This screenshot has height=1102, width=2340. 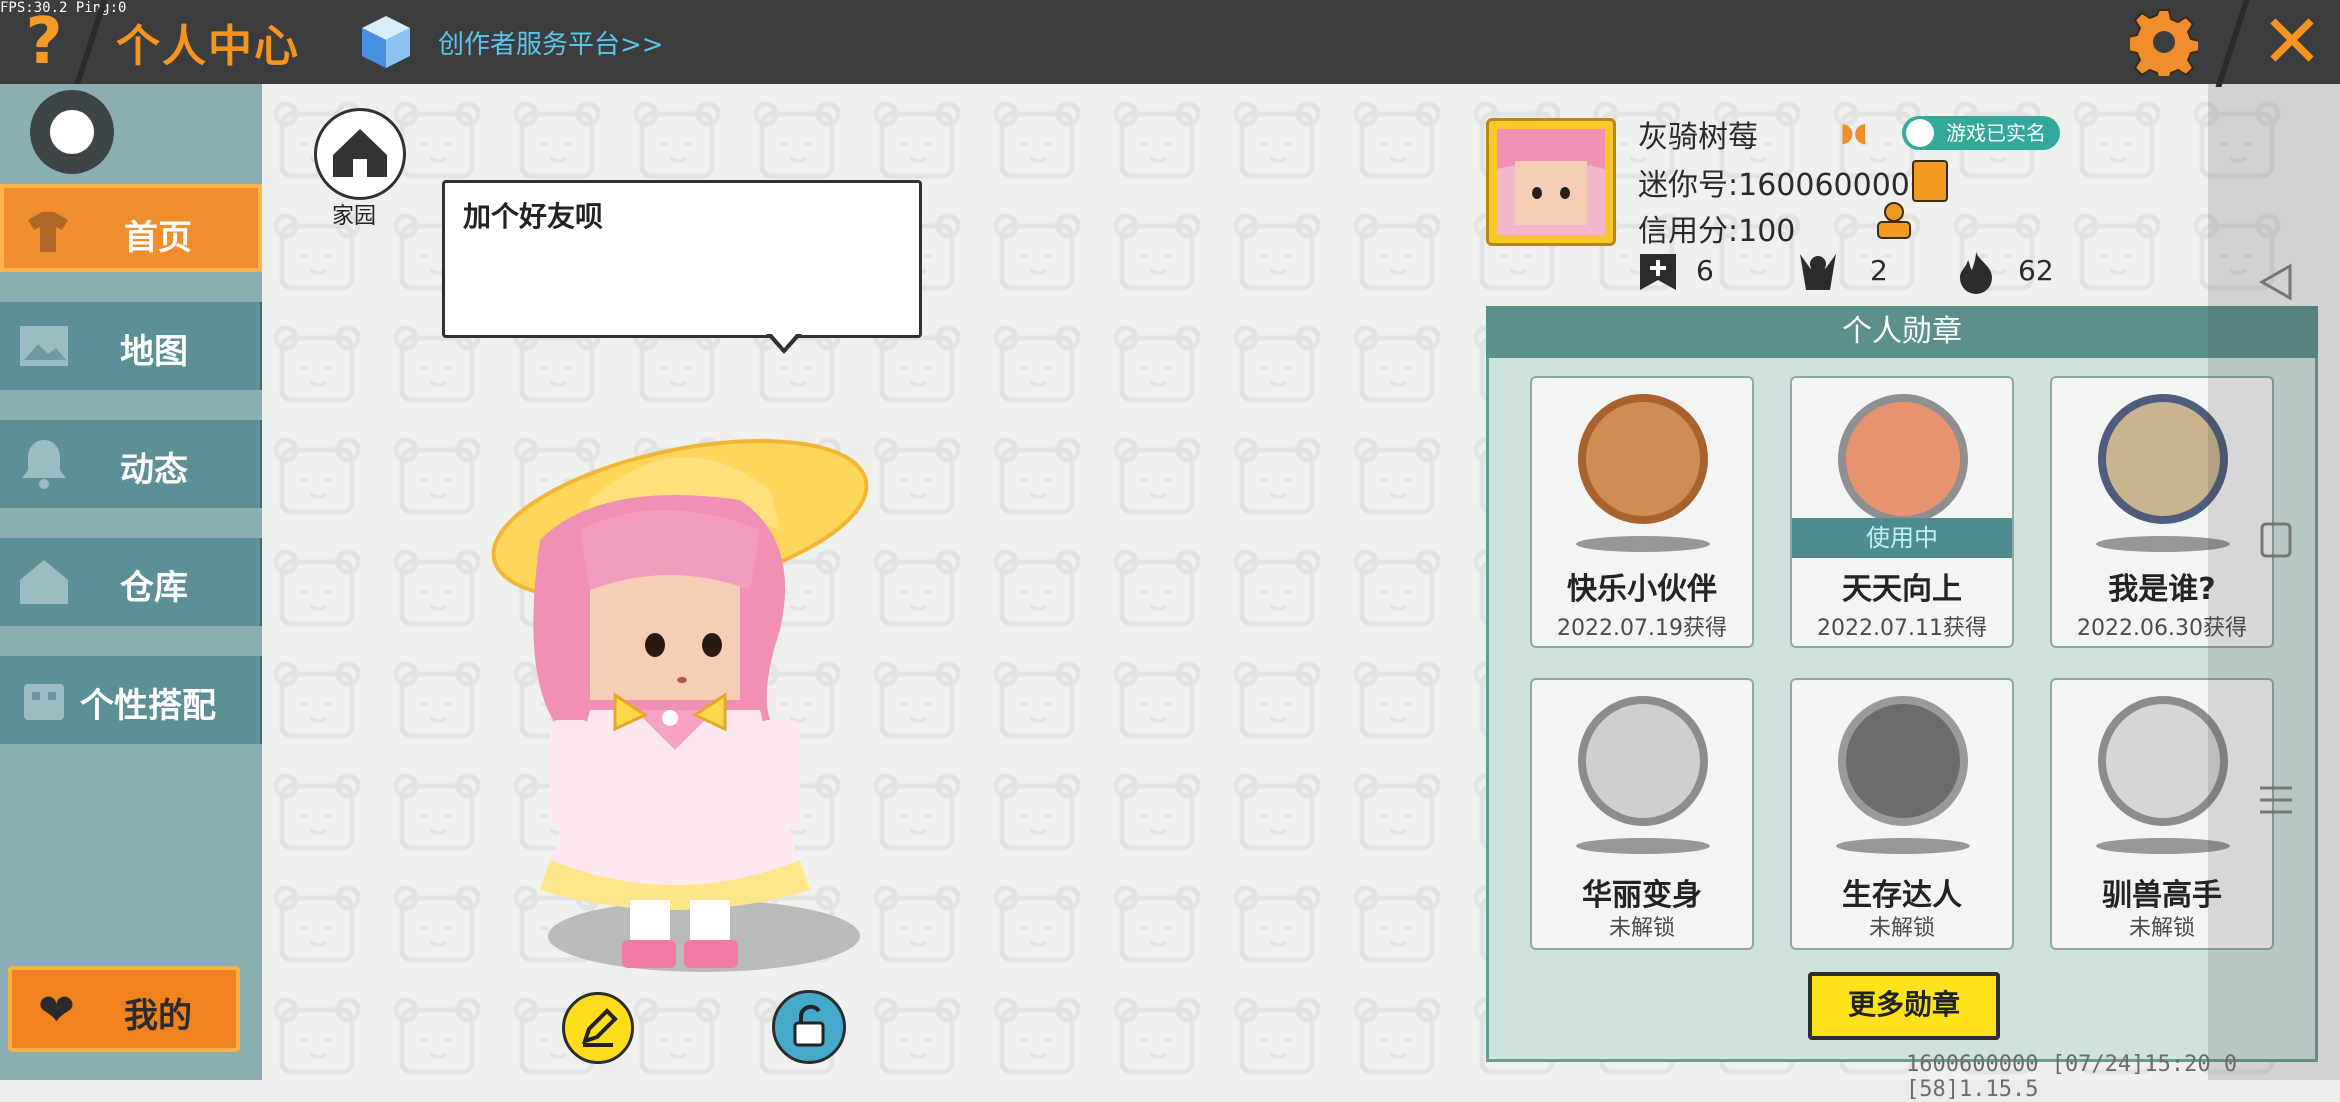 What do you see at coordinates (1551, 182) in the screenshot?
I see `profile-avatar` at bounding box center [1551, 182].